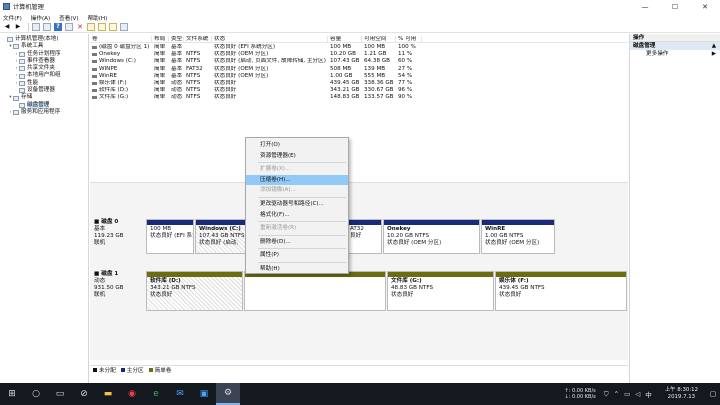  I want to click on menu-file: 文件(F), so click(12, 18).